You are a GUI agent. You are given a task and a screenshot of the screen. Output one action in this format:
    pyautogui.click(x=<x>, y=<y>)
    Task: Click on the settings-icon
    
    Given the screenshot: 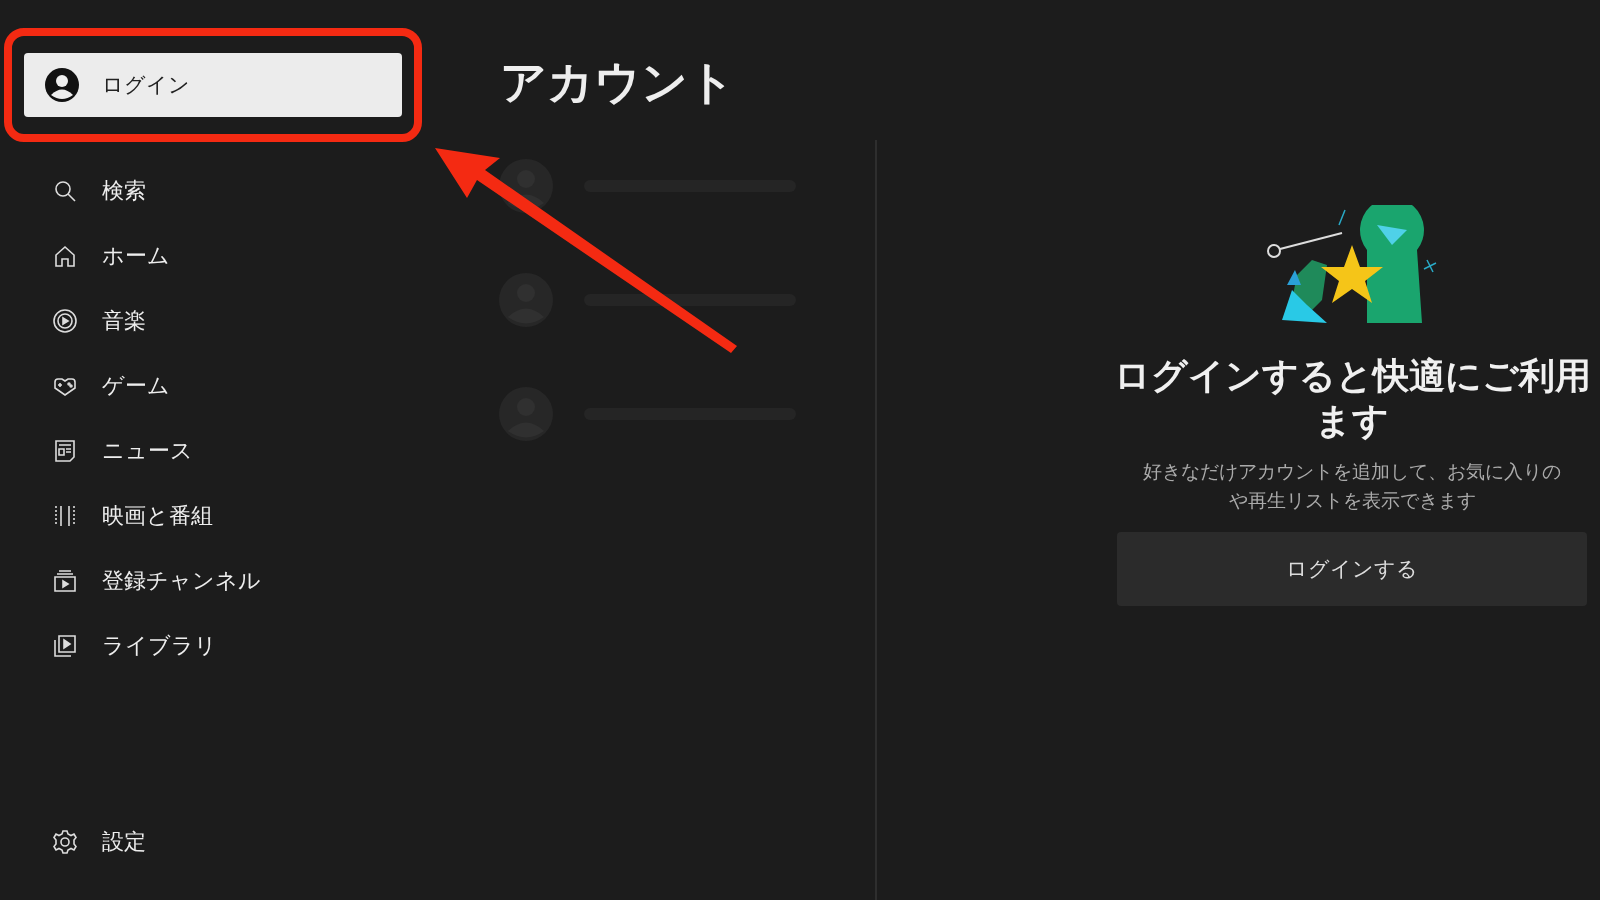 What is the action you would take?
    pyautogui.click(x=65, y=841)
    